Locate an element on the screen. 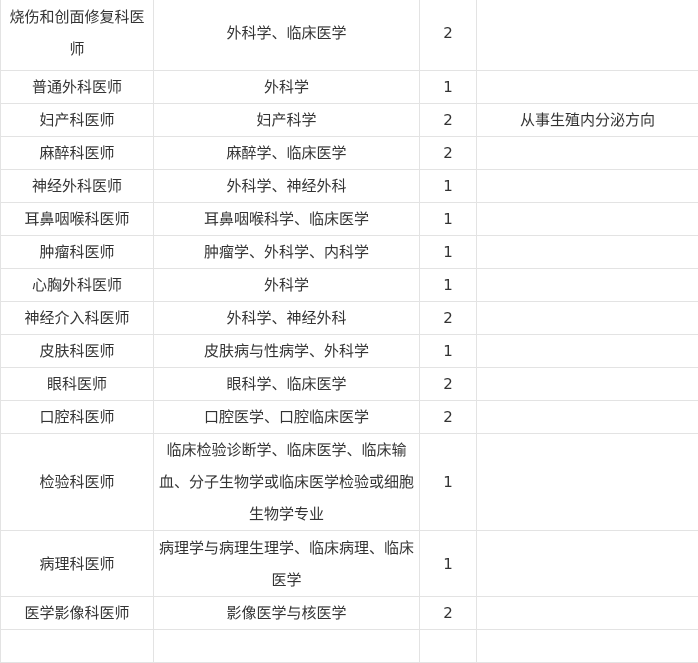 Image resolution: width=698 pixels, height=663 pixels. dept-cell: 病理科医师 is located at coordinates (77, 564).